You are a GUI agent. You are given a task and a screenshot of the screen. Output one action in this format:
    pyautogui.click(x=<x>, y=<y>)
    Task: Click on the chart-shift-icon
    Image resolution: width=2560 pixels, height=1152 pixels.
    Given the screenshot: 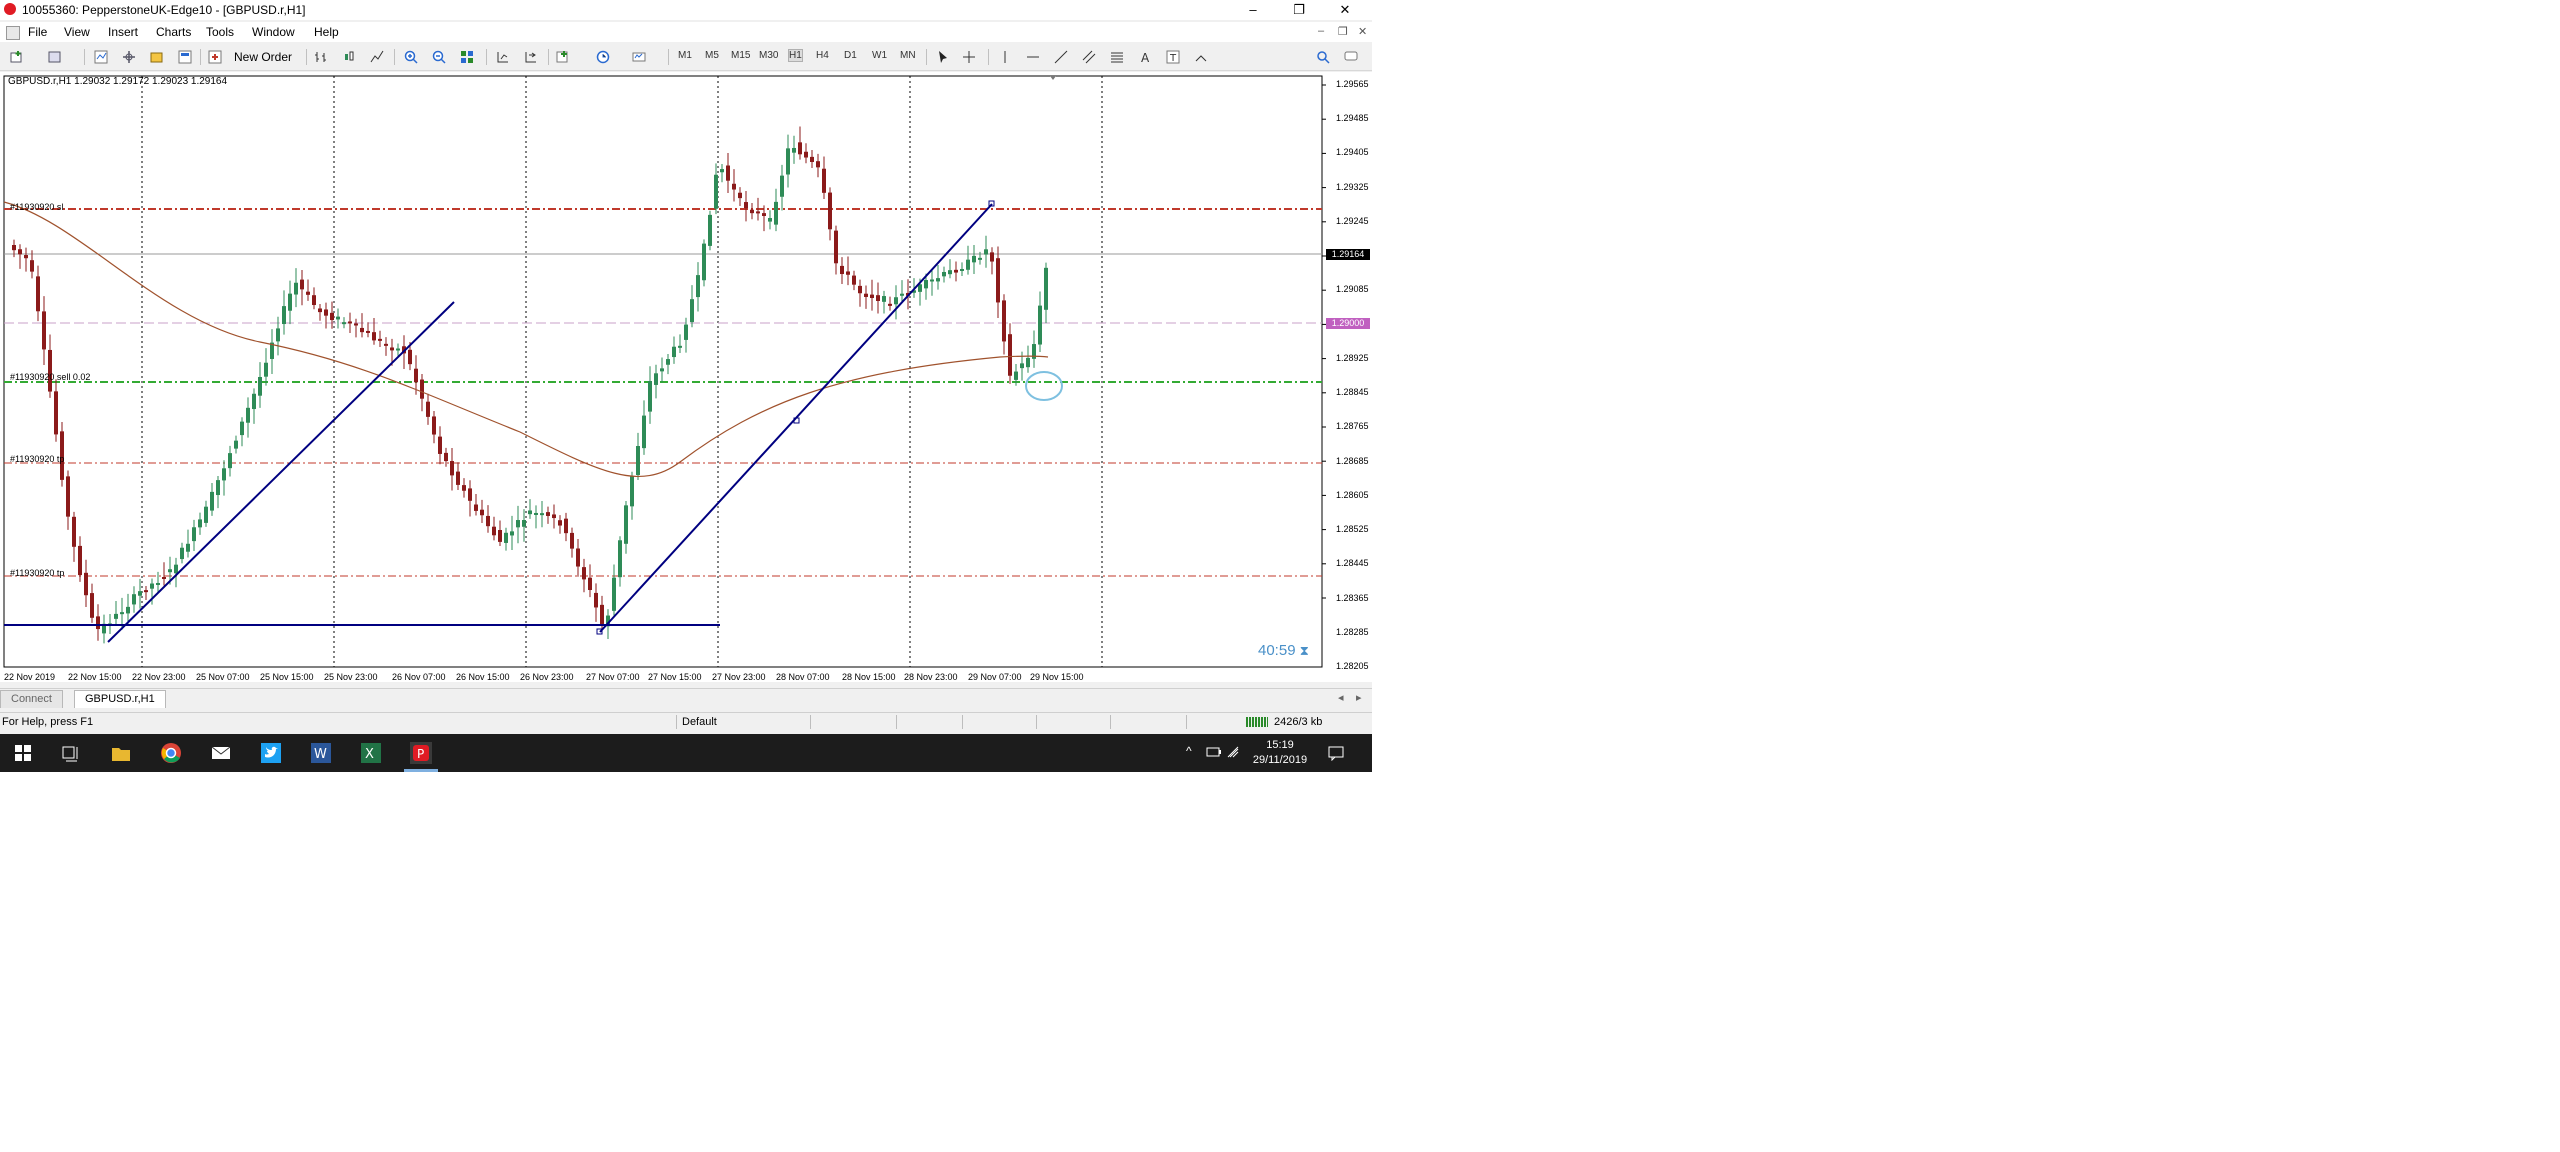 What is the action you would take?
    pyautogui.click(x=503, y=57)
    